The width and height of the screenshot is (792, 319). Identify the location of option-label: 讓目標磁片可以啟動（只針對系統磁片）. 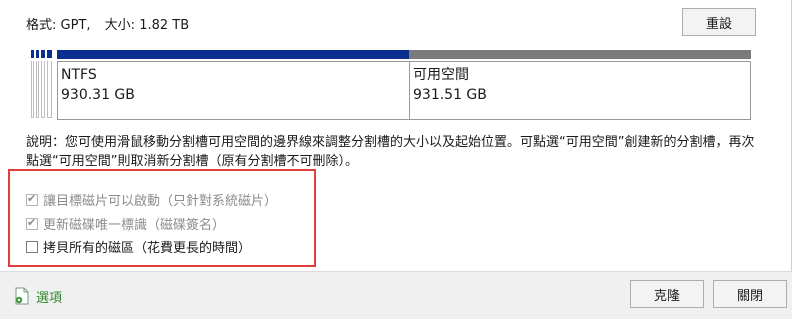
(160, 201).